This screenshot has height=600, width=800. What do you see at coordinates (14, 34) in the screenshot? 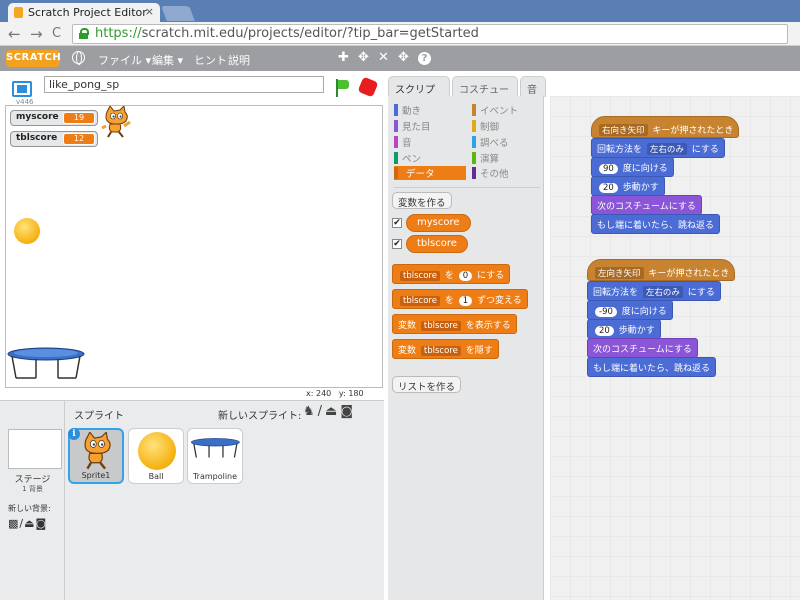
I see `back-icon: ←` at bounding box center [14, 34].